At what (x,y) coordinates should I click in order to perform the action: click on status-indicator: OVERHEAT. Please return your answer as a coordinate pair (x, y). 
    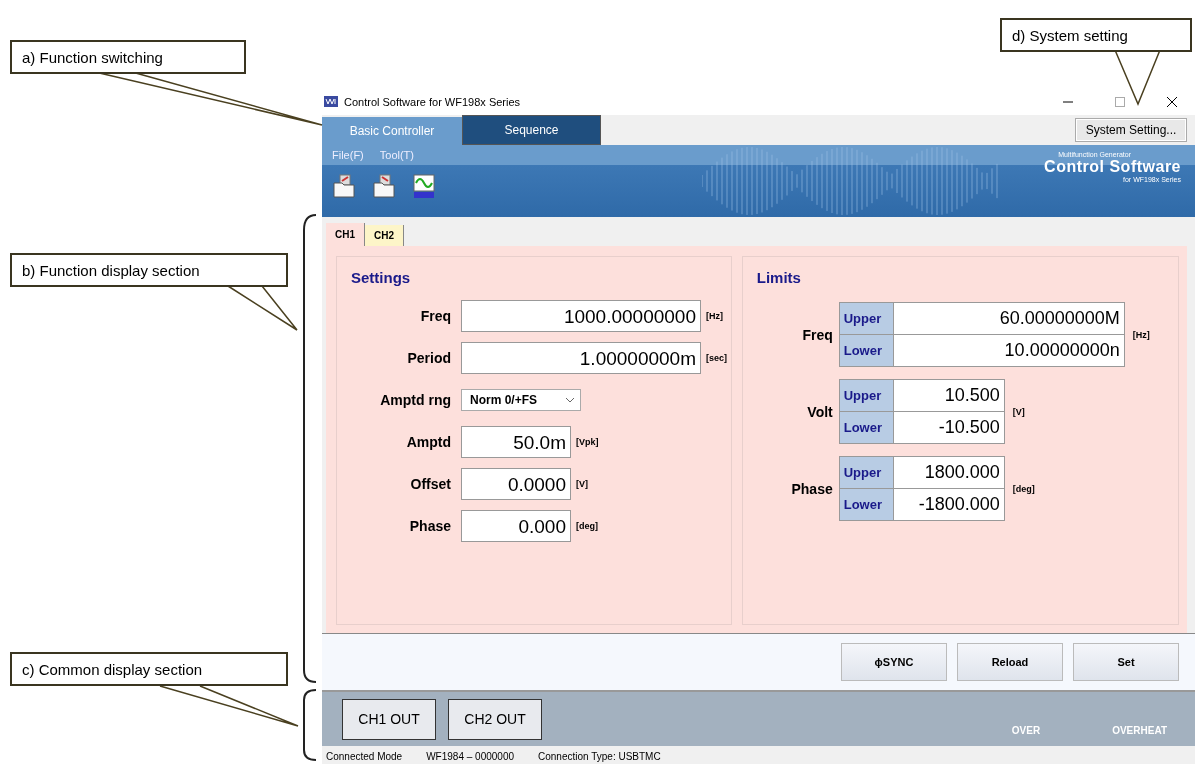
    Looking at the image, I should click on (1139, 730).